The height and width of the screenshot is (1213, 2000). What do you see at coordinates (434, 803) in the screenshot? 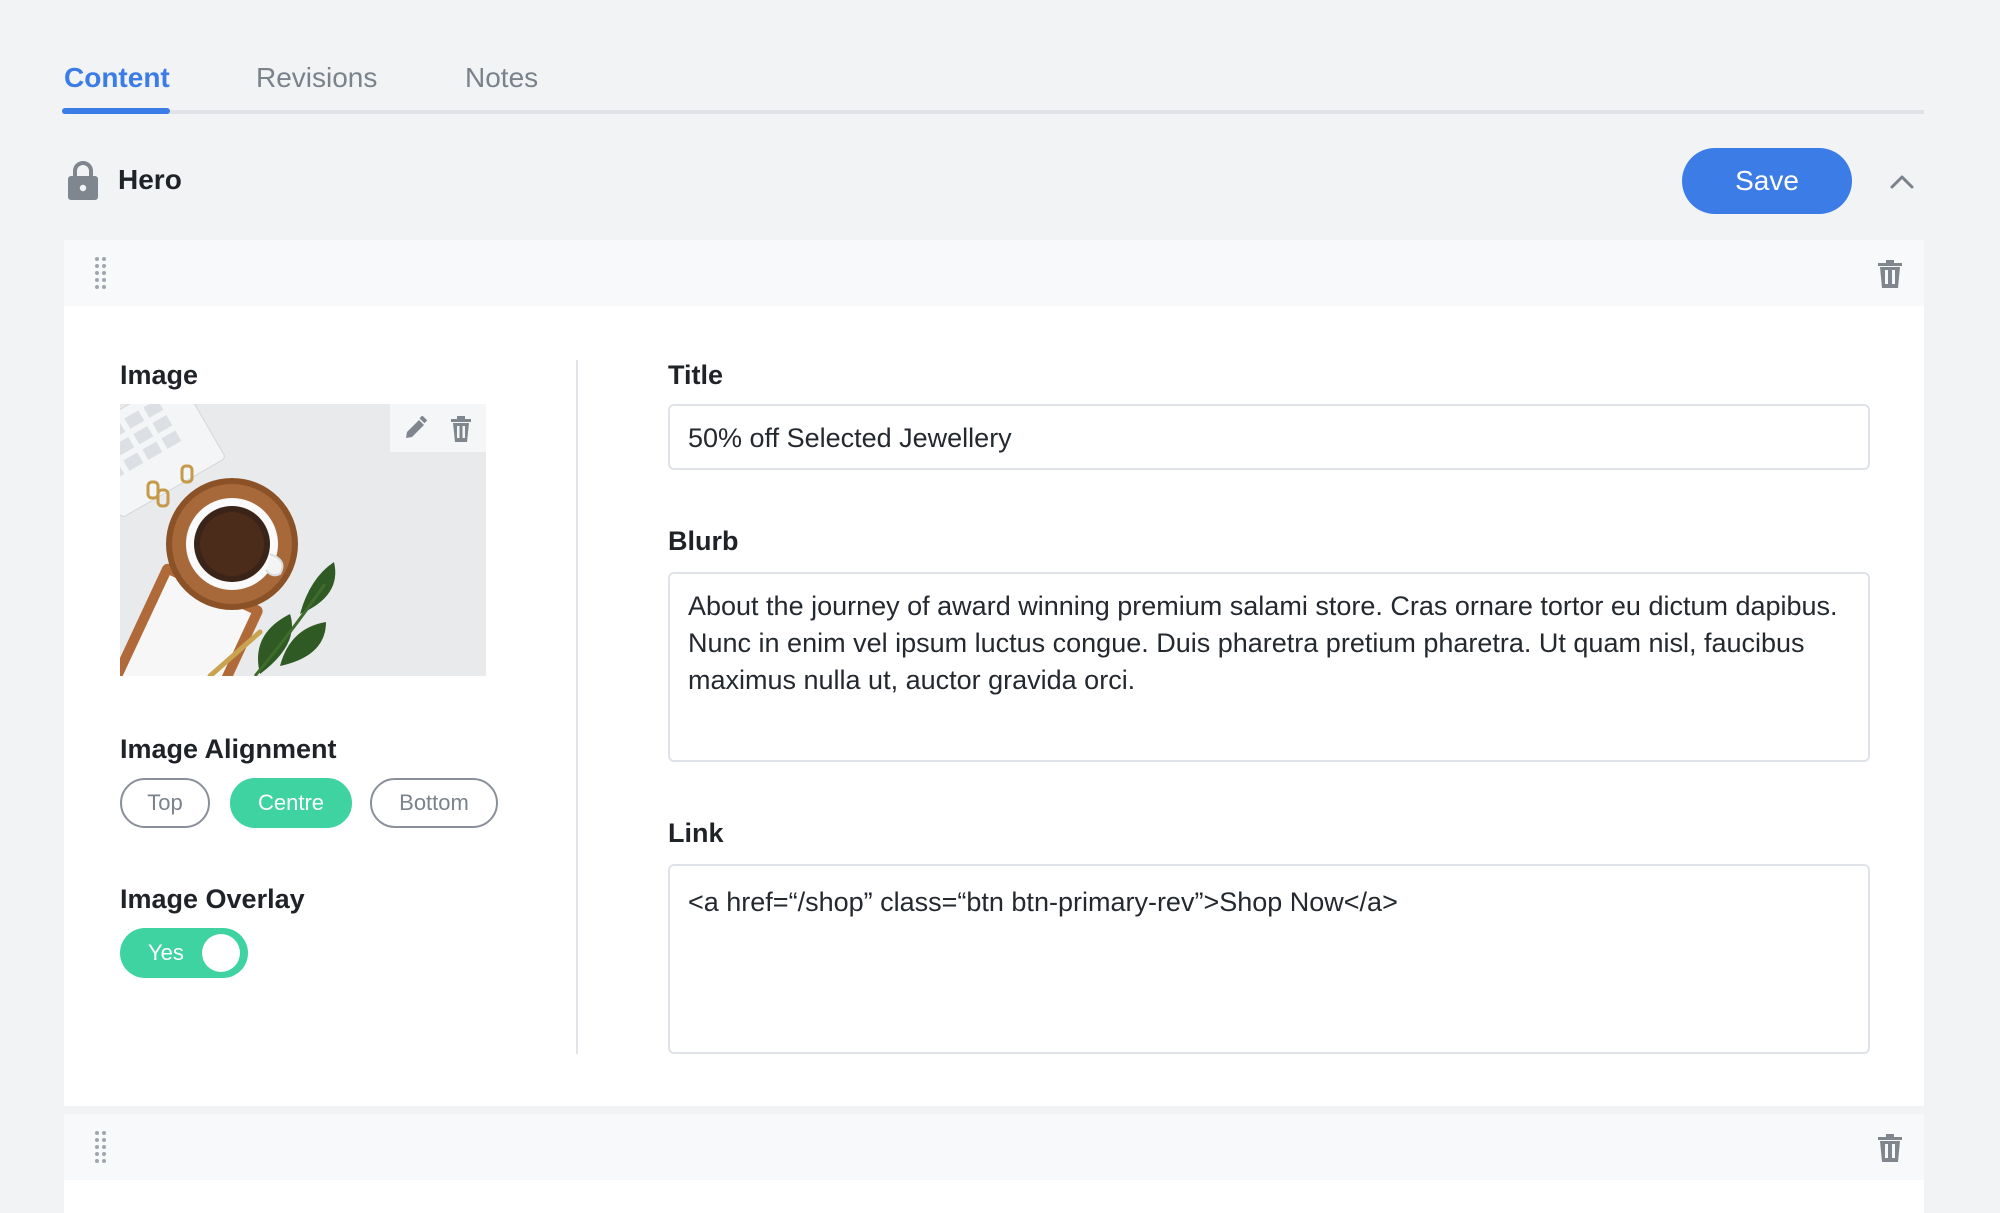
I see `alignment-bottom-button: Bottom` at bounding box center [434, 803].